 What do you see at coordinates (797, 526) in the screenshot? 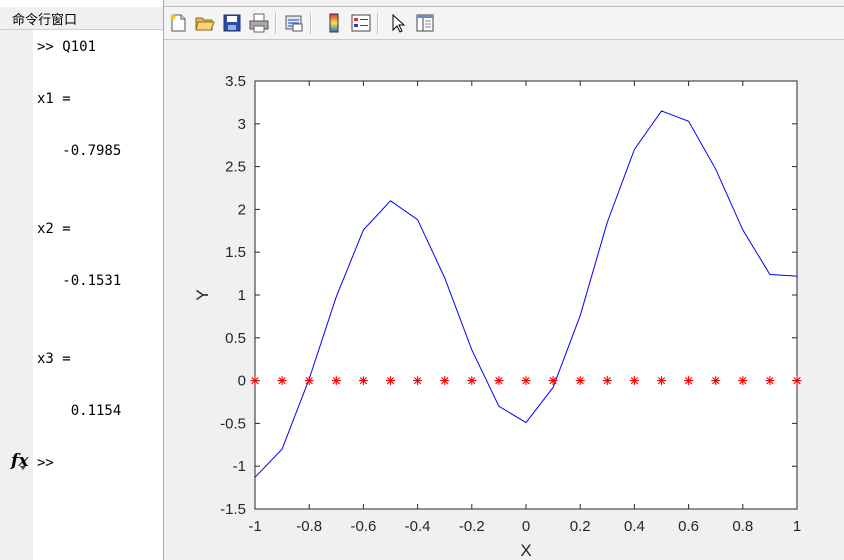
I see `x-tick-label: 1` at bounding box center [797, 526].